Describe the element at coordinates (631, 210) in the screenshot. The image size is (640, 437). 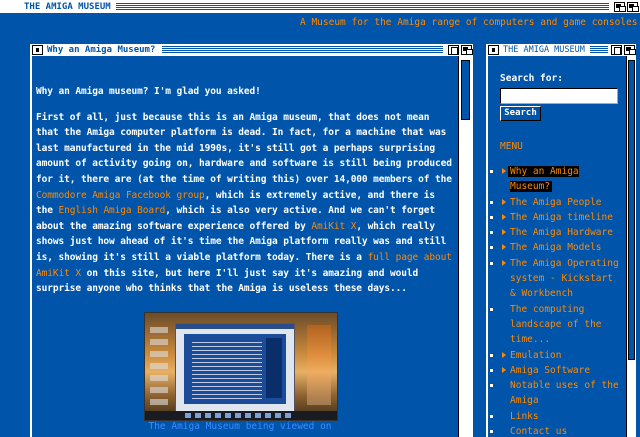
I see `side-scroll-knob` at that location.